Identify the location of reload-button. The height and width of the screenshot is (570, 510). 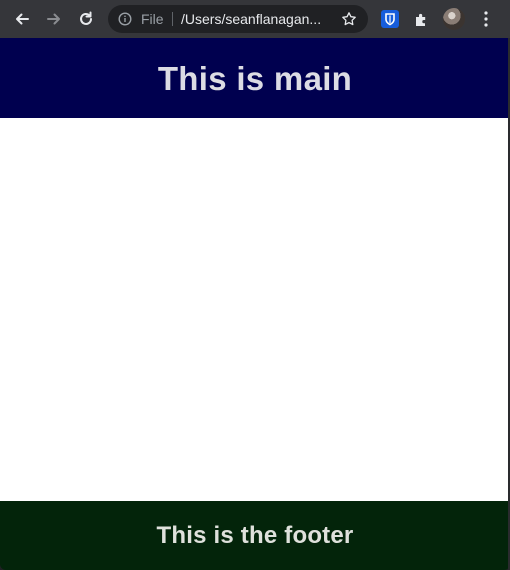
(86, 19).